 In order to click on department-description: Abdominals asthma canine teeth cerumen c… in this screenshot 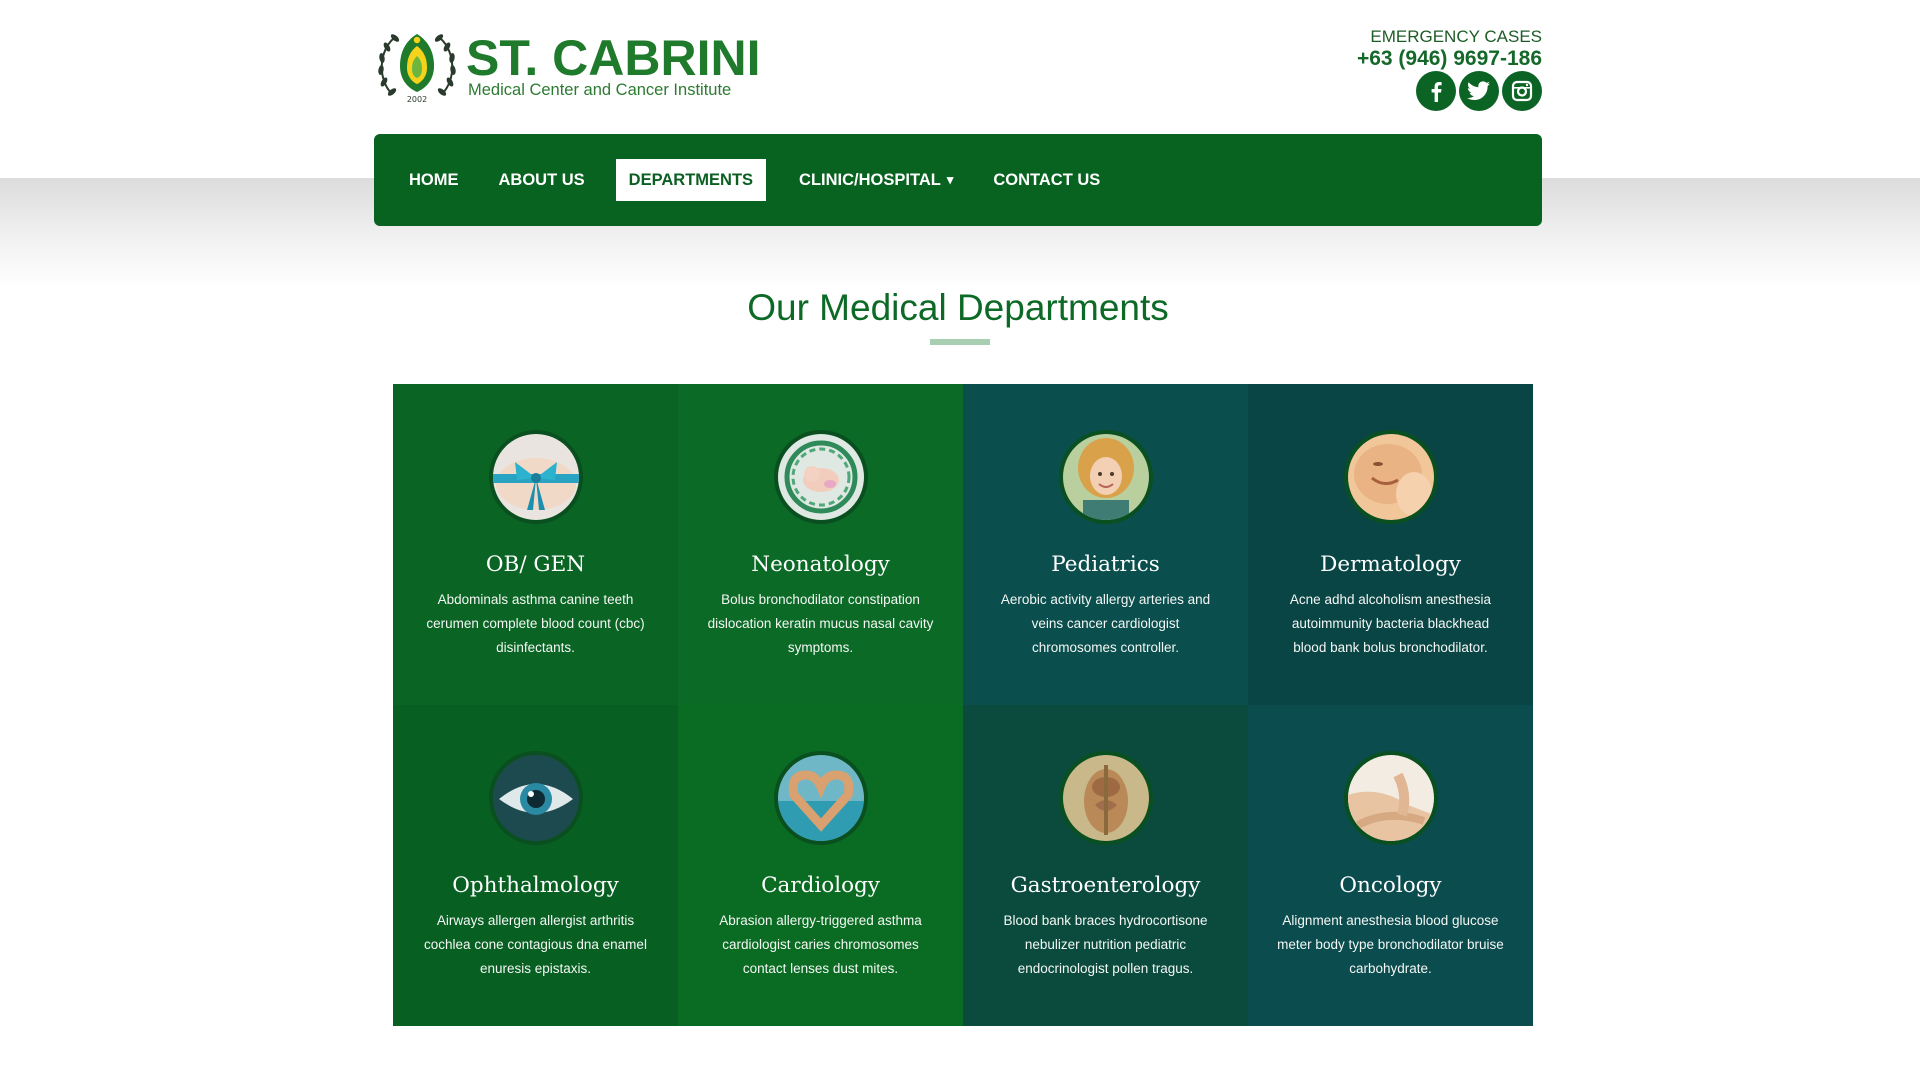, I will do `click(535, 623)`.